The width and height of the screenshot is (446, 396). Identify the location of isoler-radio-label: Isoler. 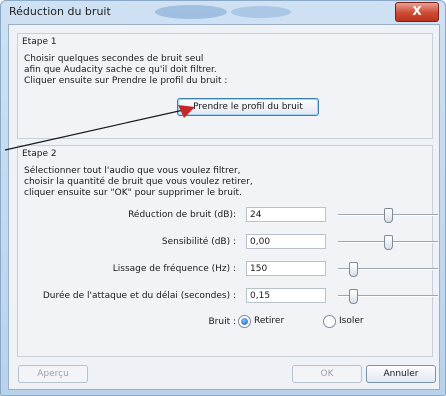
(351, 321).